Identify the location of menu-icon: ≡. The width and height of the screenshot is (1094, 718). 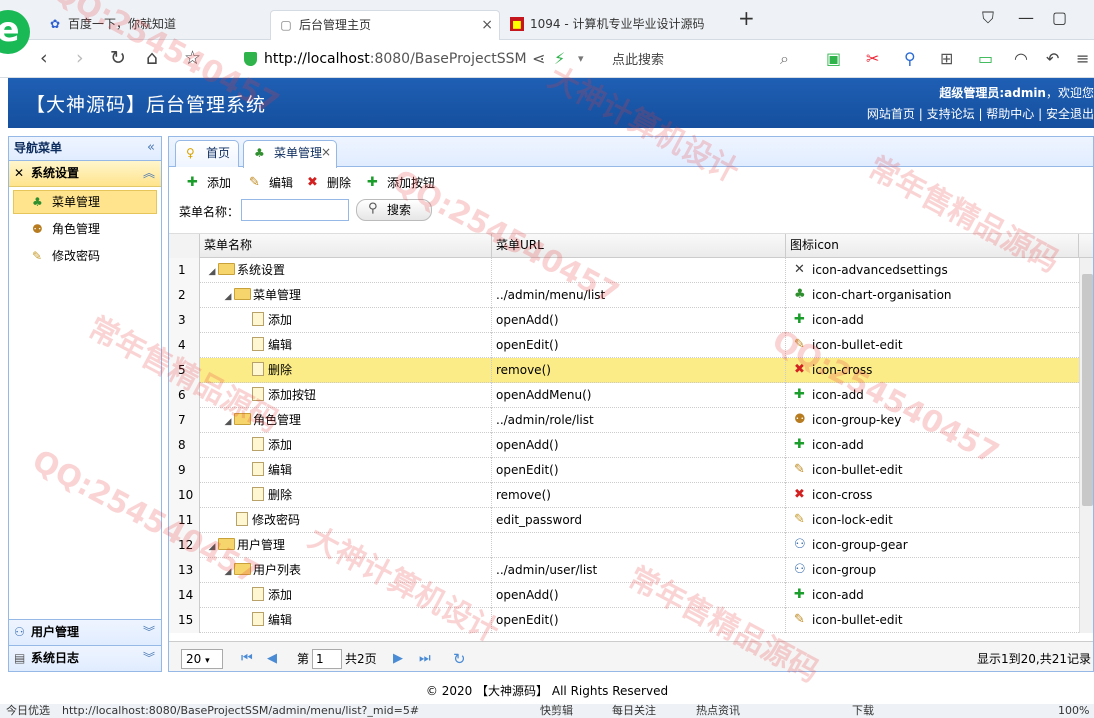
(1082, 59).